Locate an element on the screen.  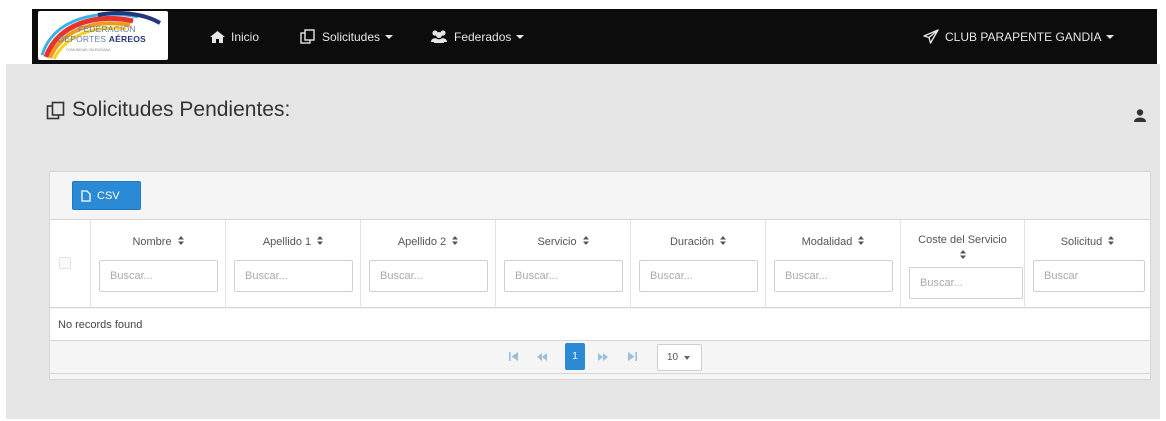
user-icon is located at coordinates (1140, 118).